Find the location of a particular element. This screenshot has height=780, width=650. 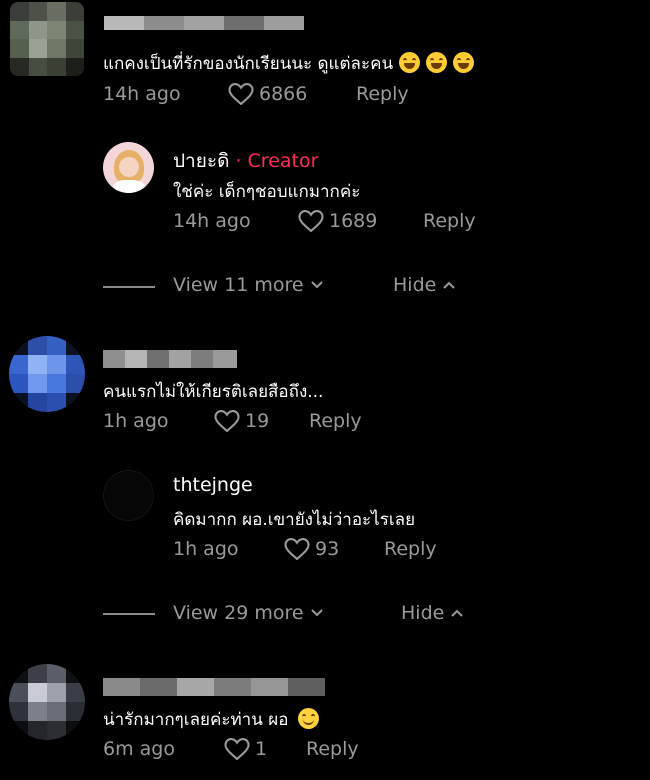

reply-username: thtejnge is located at coordinates (213, 485).